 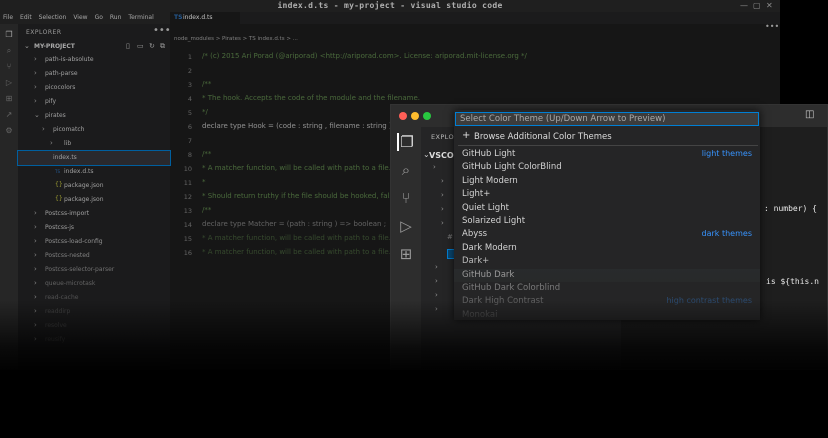 I want to click on menu-view: View, so click(x=80, y=18).